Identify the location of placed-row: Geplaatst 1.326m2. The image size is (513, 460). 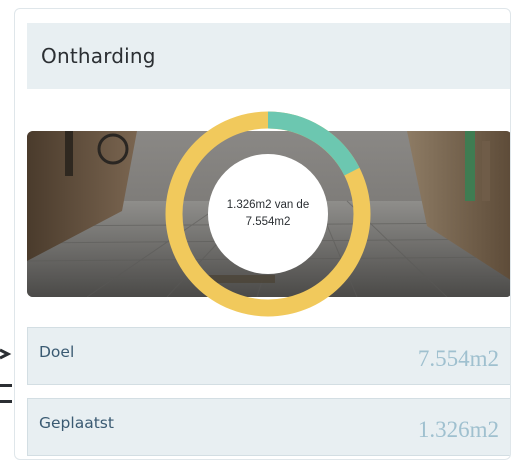
(268, 427).